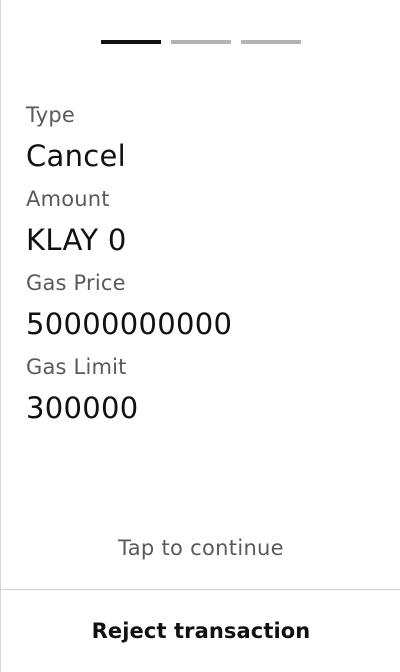 This screenshot has width=400, height=672. What do you see at coordinates (76, 240) in the screenshot?
I see `amount-value: KLAY 0` at bounding box center [76, 240].